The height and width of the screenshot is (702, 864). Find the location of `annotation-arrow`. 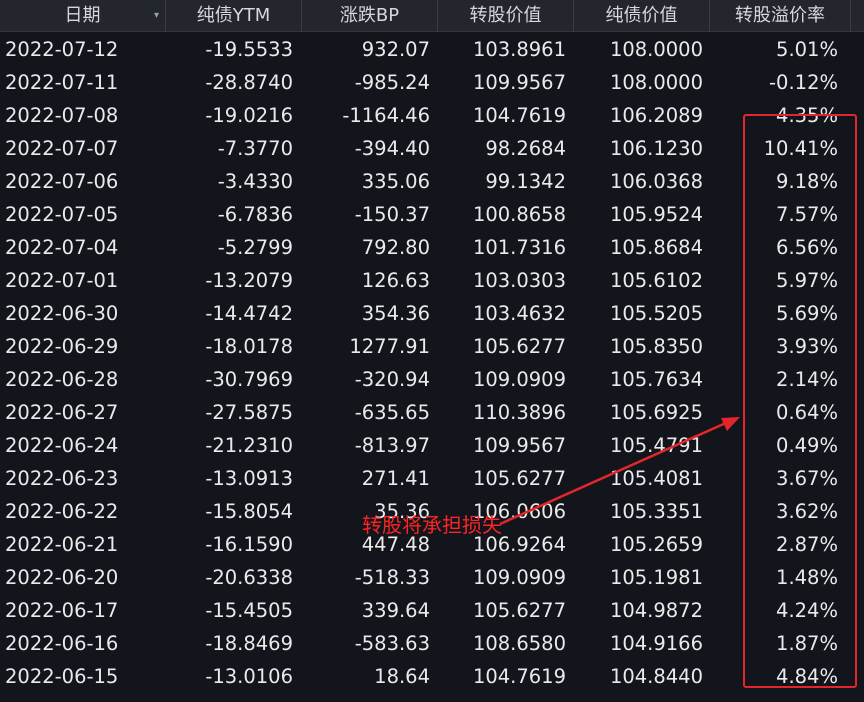

annotation-arrow is located at coordinates (619, 471).